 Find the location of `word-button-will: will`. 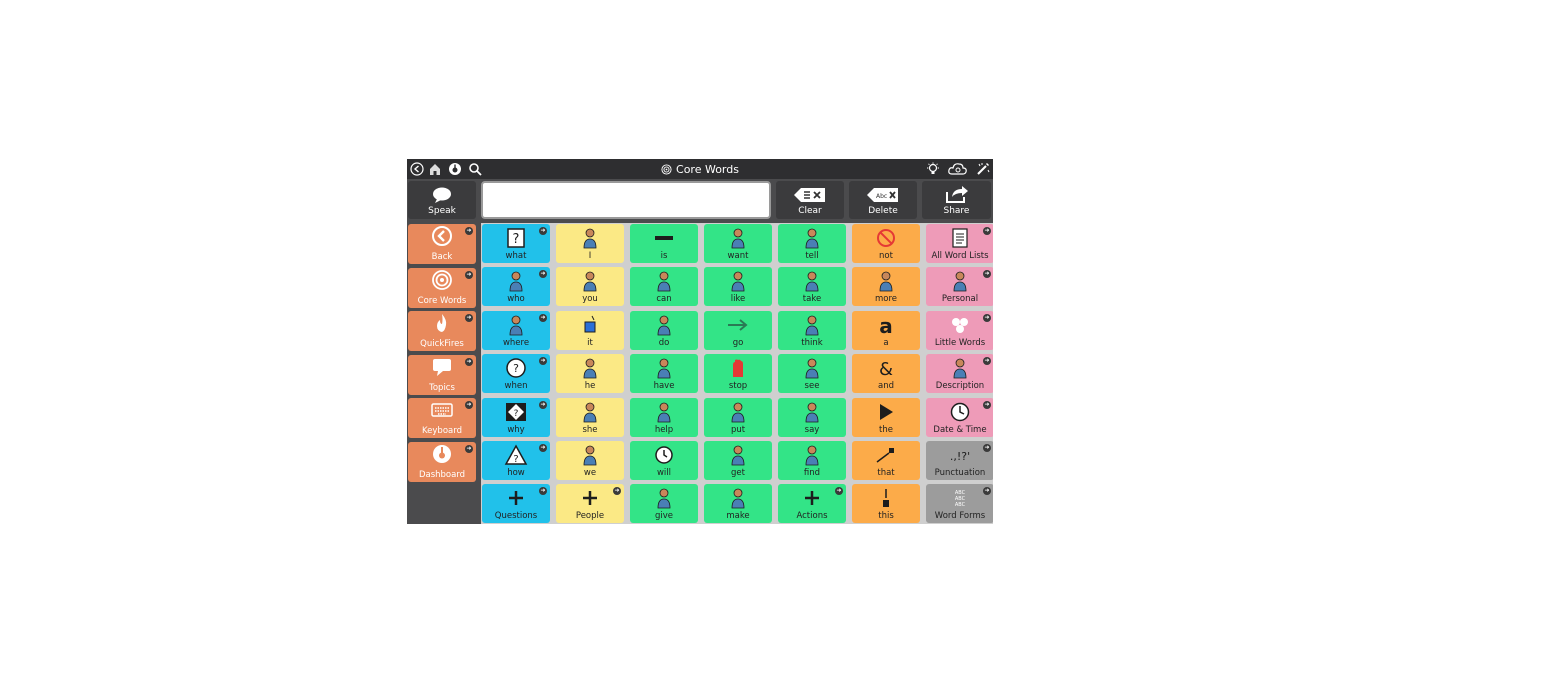

word-button-will: will is located at coordinates (664, 460).